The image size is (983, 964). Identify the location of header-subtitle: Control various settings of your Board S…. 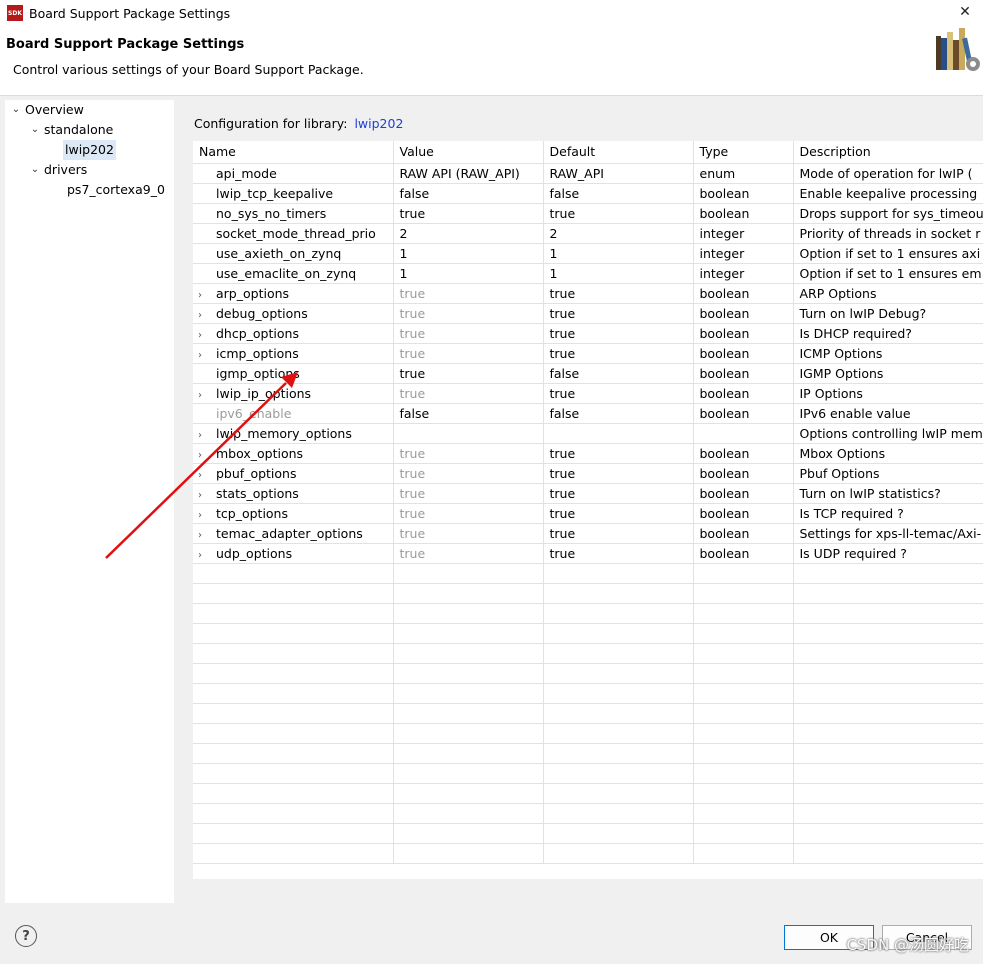
(188, 69).